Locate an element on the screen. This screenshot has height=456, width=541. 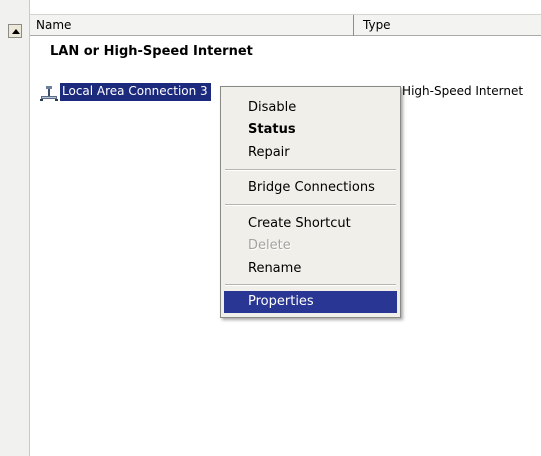
menu-item-bridge-connections: Bridge Connections is located at coordinates (310, 188).